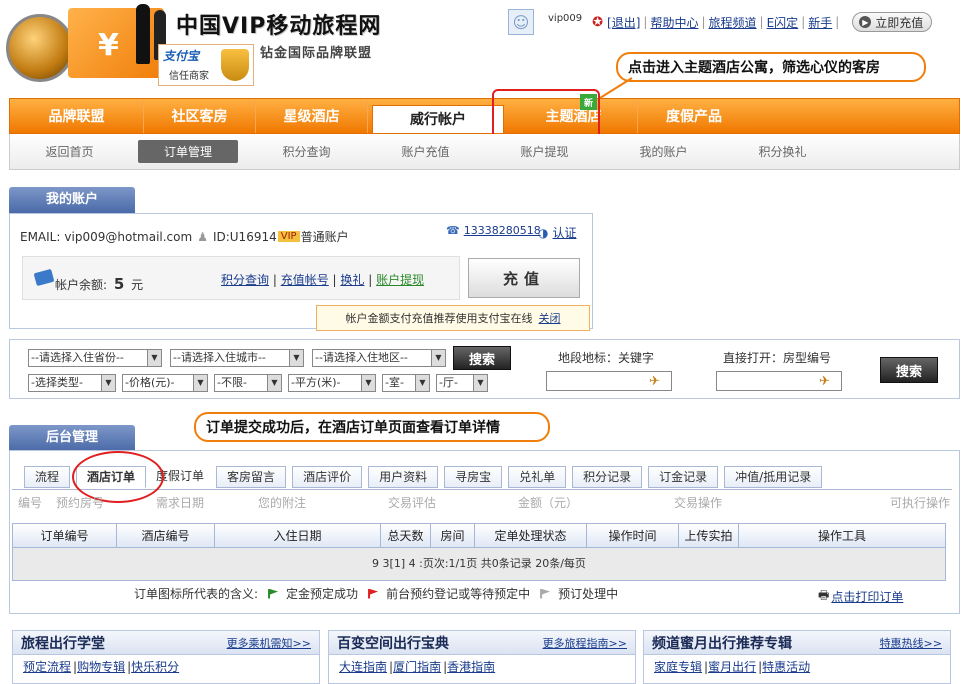 Image resolution: width=969 pixels, height=684 pixels. What do you see at coordinates (166, 657) in the screenshot?
I see `box-travel-school: 旅程出行学堂 更多乘机需知>> 预定流程 |购物专辑 |快乐积分` at bounding box center [166, 657].